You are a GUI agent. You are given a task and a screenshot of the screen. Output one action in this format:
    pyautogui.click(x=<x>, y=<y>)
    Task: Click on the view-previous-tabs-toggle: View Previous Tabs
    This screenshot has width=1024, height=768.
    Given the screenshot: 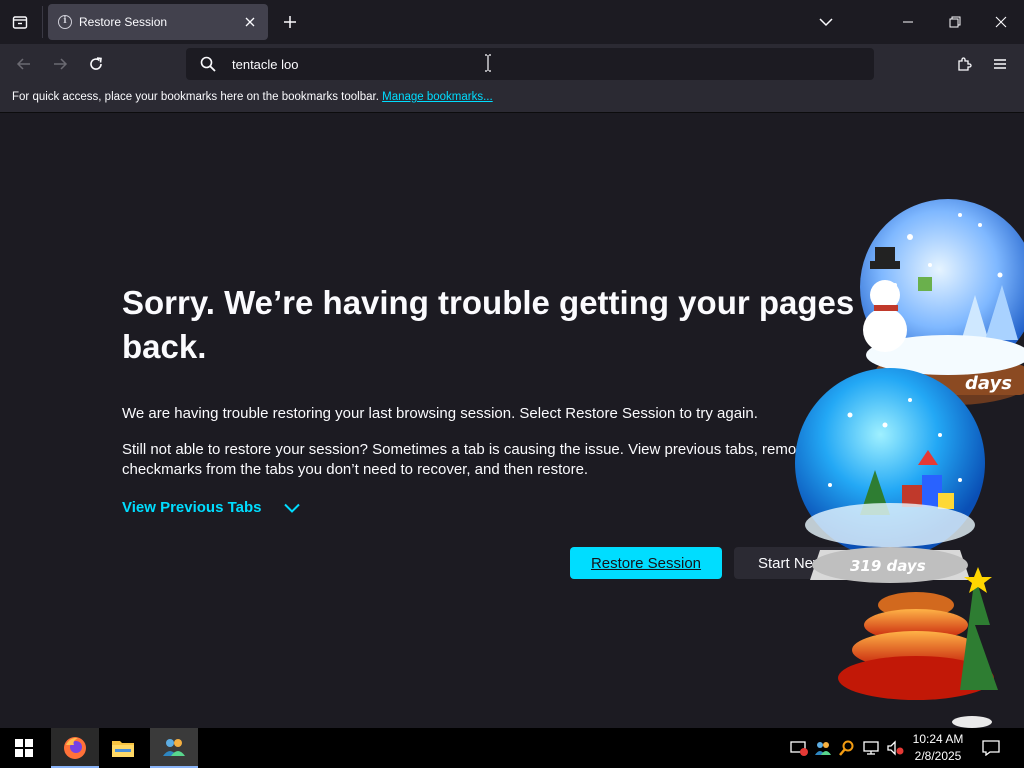 What is the action you would take?
    pyautogui.click(x=211, y=507)
    